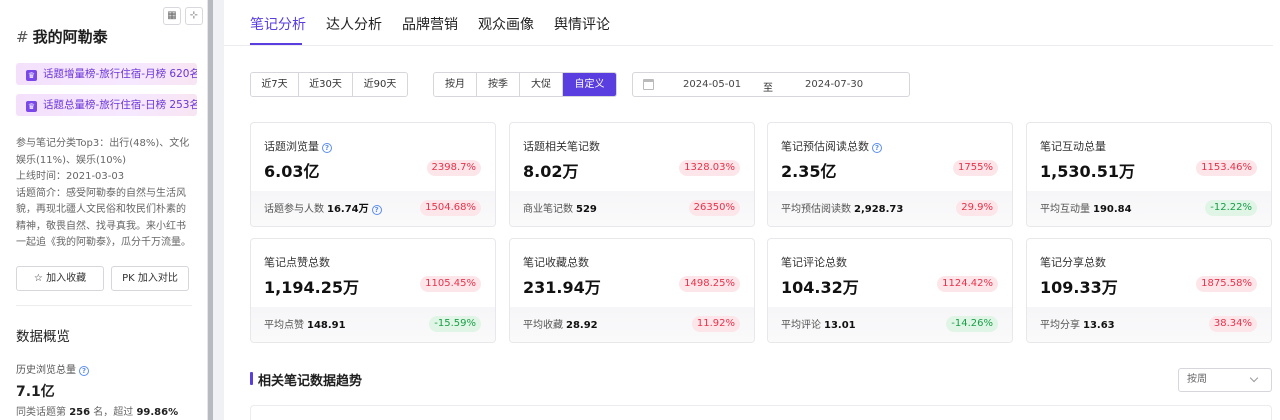 The width and height of the screenshot is (1280, 420). I want to click on sub-change-badge: -12.22%, so click(1231, 208).